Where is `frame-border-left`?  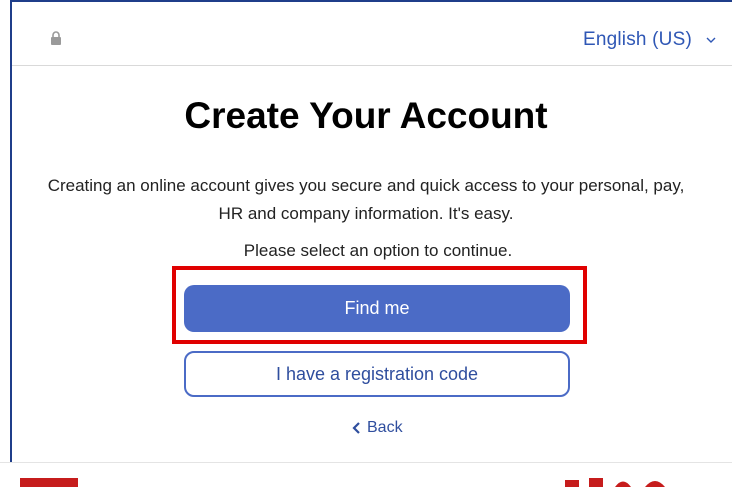 frame-border-left is located at coordinates (11, 231).